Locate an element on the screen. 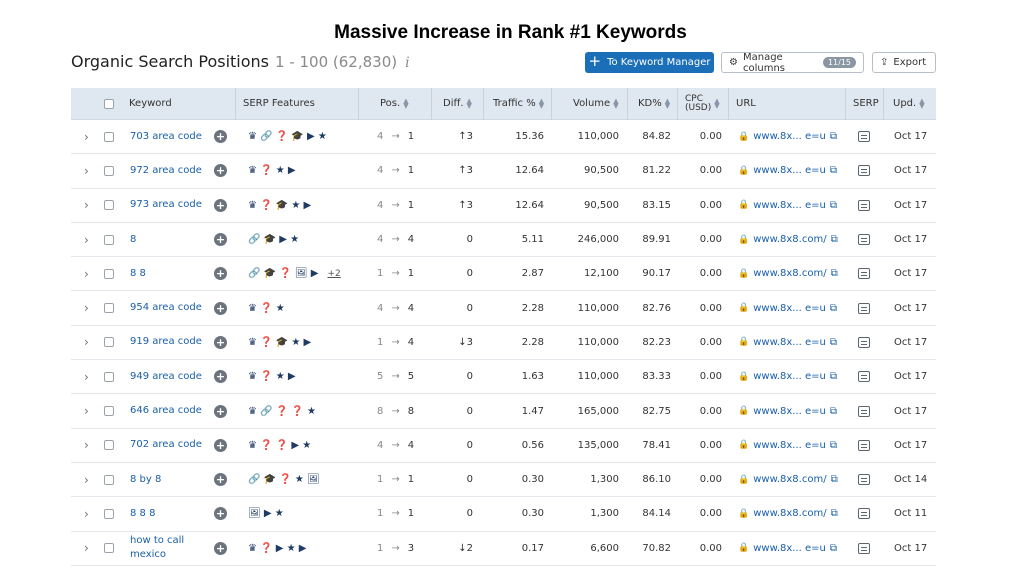 Image resolution: width=1021 pixels, height=581 pixels. manage-columns-button: ⚙ Manage columns 11/15 is located at coordinates (792, 63).